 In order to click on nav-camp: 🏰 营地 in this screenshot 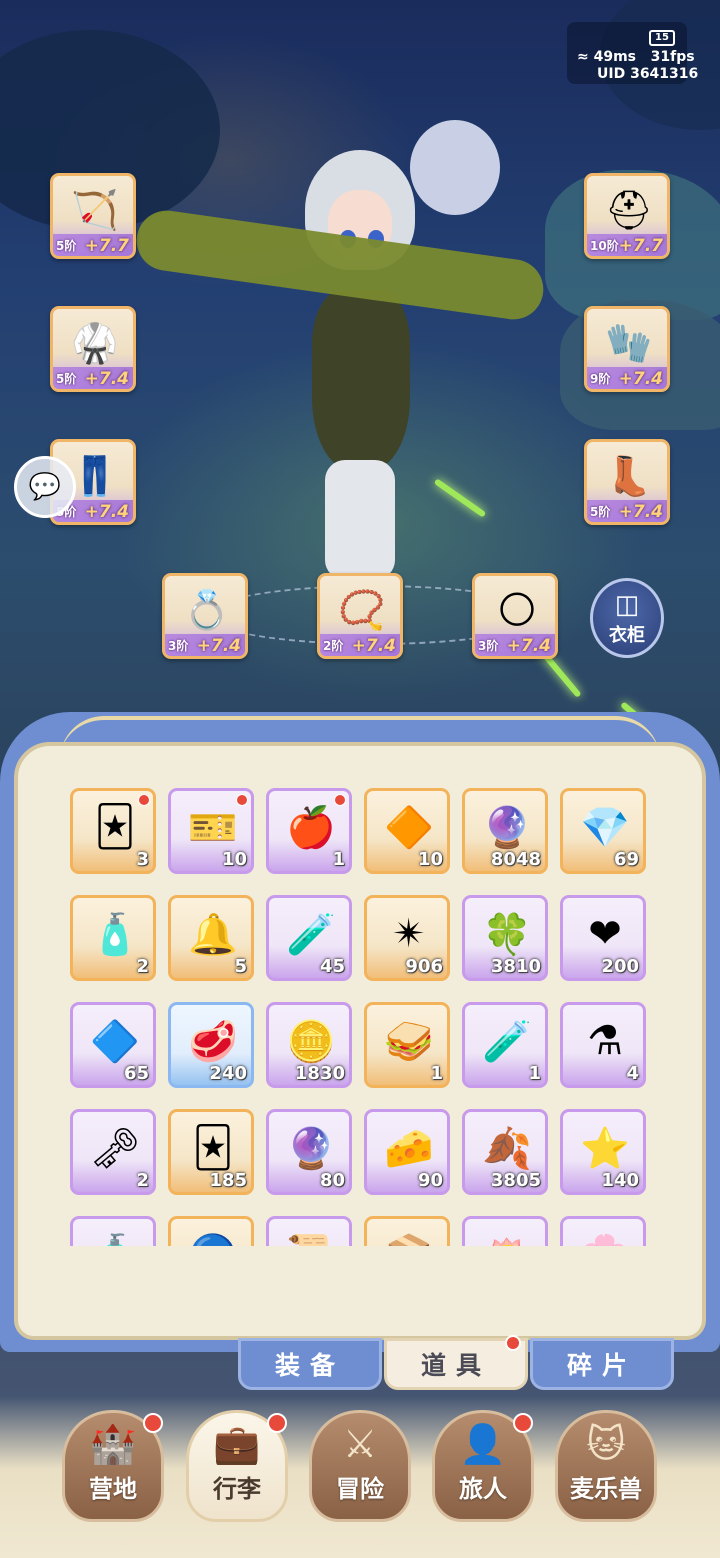, I will do `click(113, 1466)`.